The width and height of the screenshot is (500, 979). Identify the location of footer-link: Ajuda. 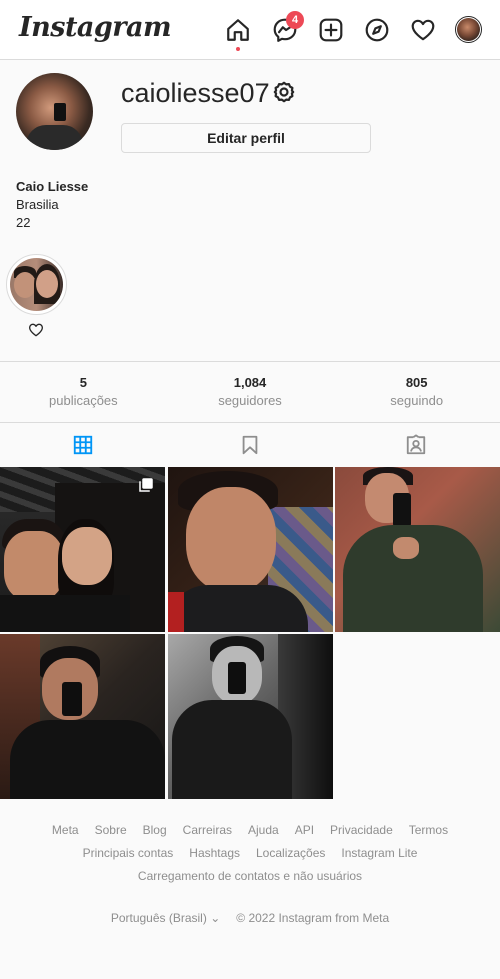
(263, 831).